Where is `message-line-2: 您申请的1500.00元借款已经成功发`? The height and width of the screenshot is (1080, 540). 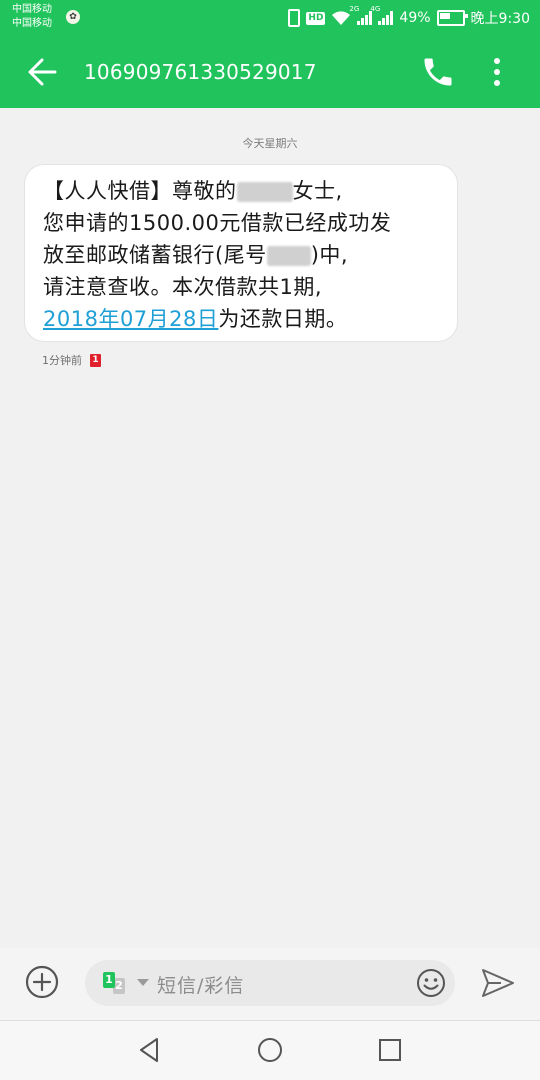 message-line-2: 您申请的1500.00元借款已经成功发 is located at coordinates (217, 223).